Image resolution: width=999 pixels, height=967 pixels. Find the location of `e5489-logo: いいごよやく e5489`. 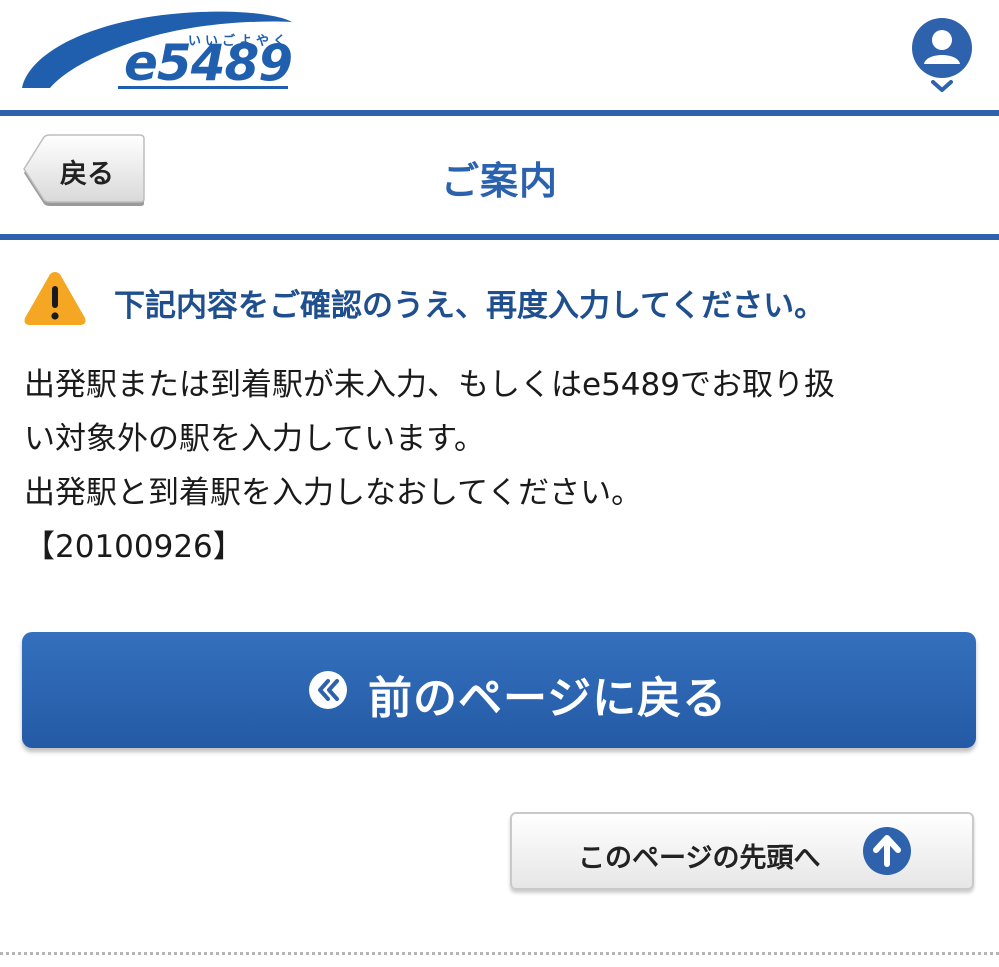

e5489-logo: いいごよやく e5489 is located at coordinates (160, 53).